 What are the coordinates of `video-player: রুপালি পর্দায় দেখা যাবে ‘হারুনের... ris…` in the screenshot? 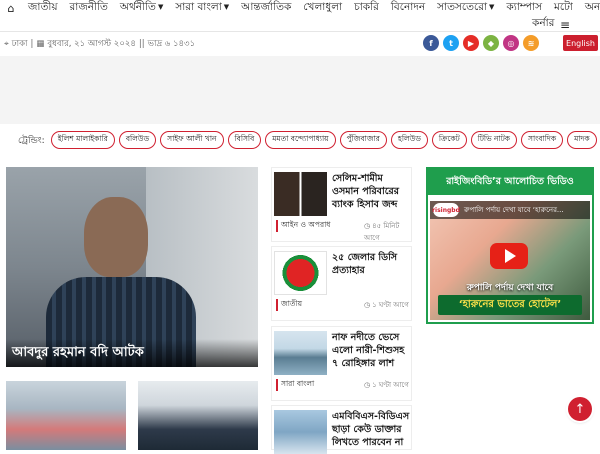 It's located at (510, 260).